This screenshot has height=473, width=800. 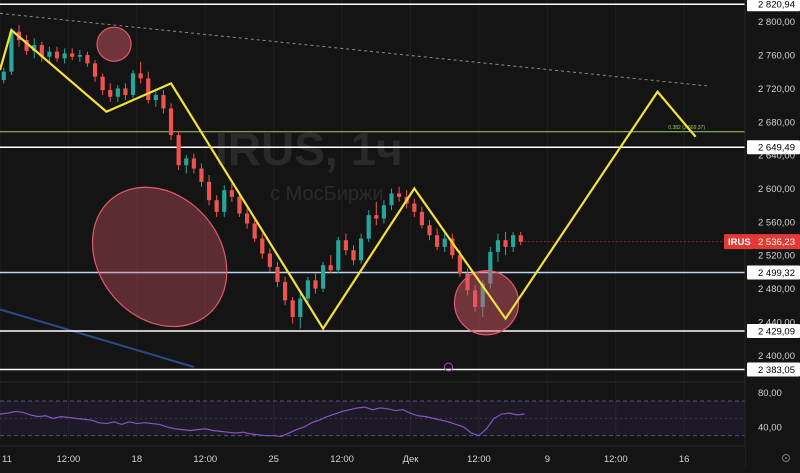 I want to click on price-tick-label: 2 800,00, so click(x=776, y=22).